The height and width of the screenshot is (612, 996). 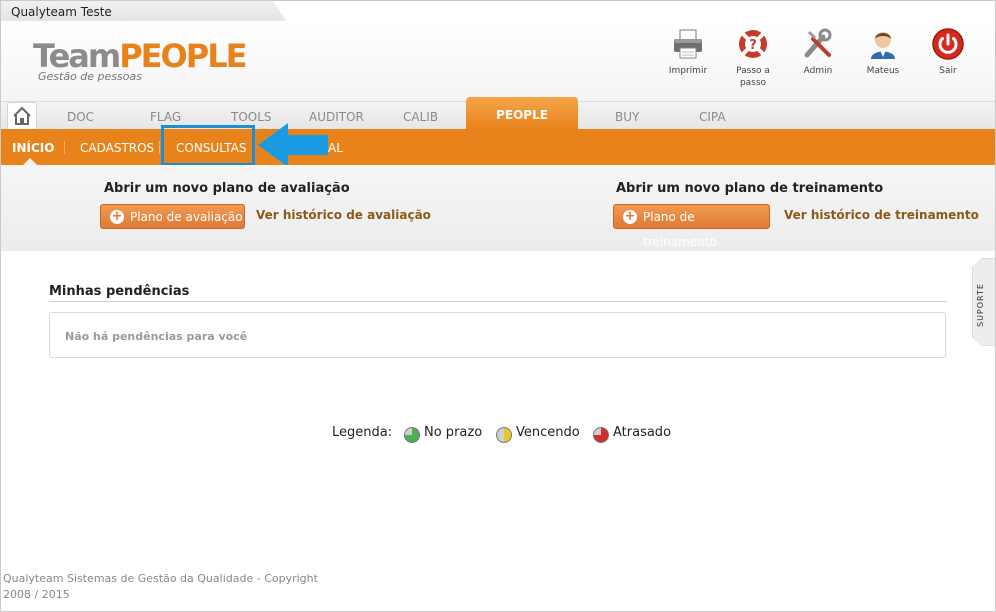 I want to click on legend-label: Legenda:, so click(x=362, y=432).